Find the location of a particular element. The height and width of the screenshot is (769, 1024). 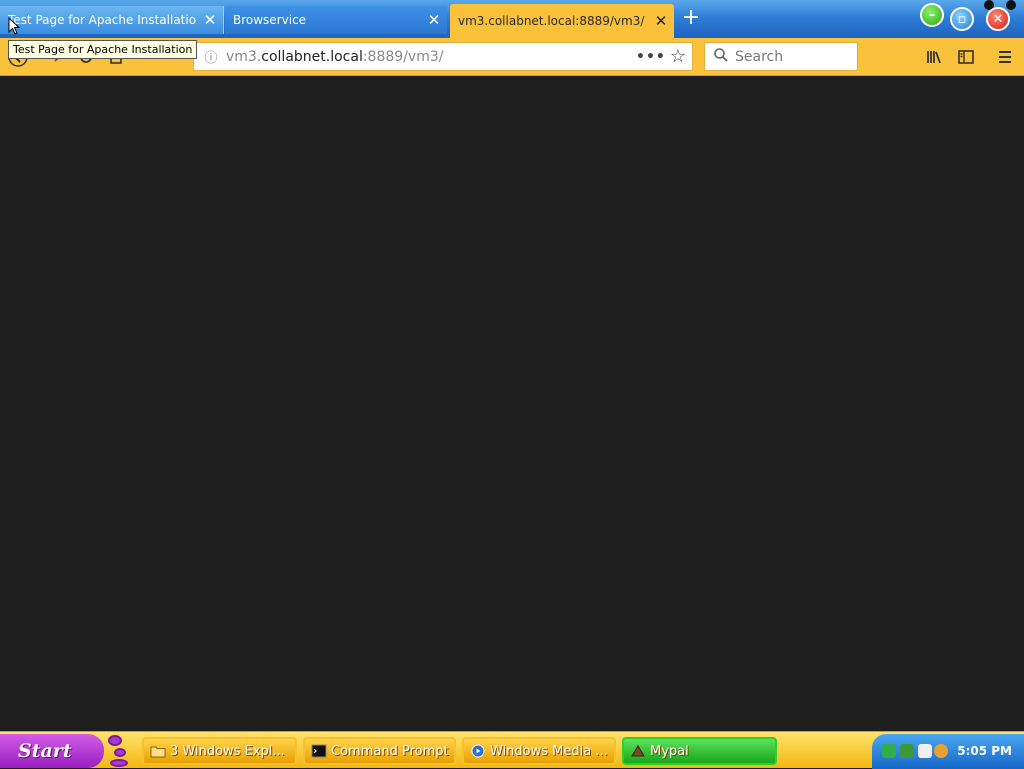

tab-label: Test Page for Apache Installation is located at coordinates (102, 20).